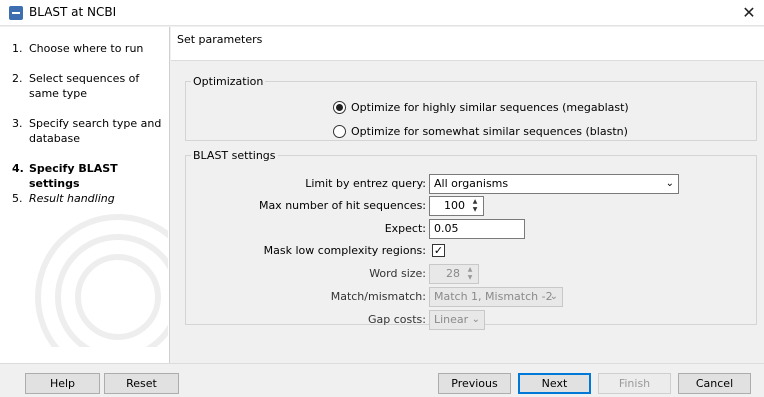 Image resolution: width=764 pixels, height=397 pixels. I want to click on gap-costs-value: Linear, so click(451, 319).